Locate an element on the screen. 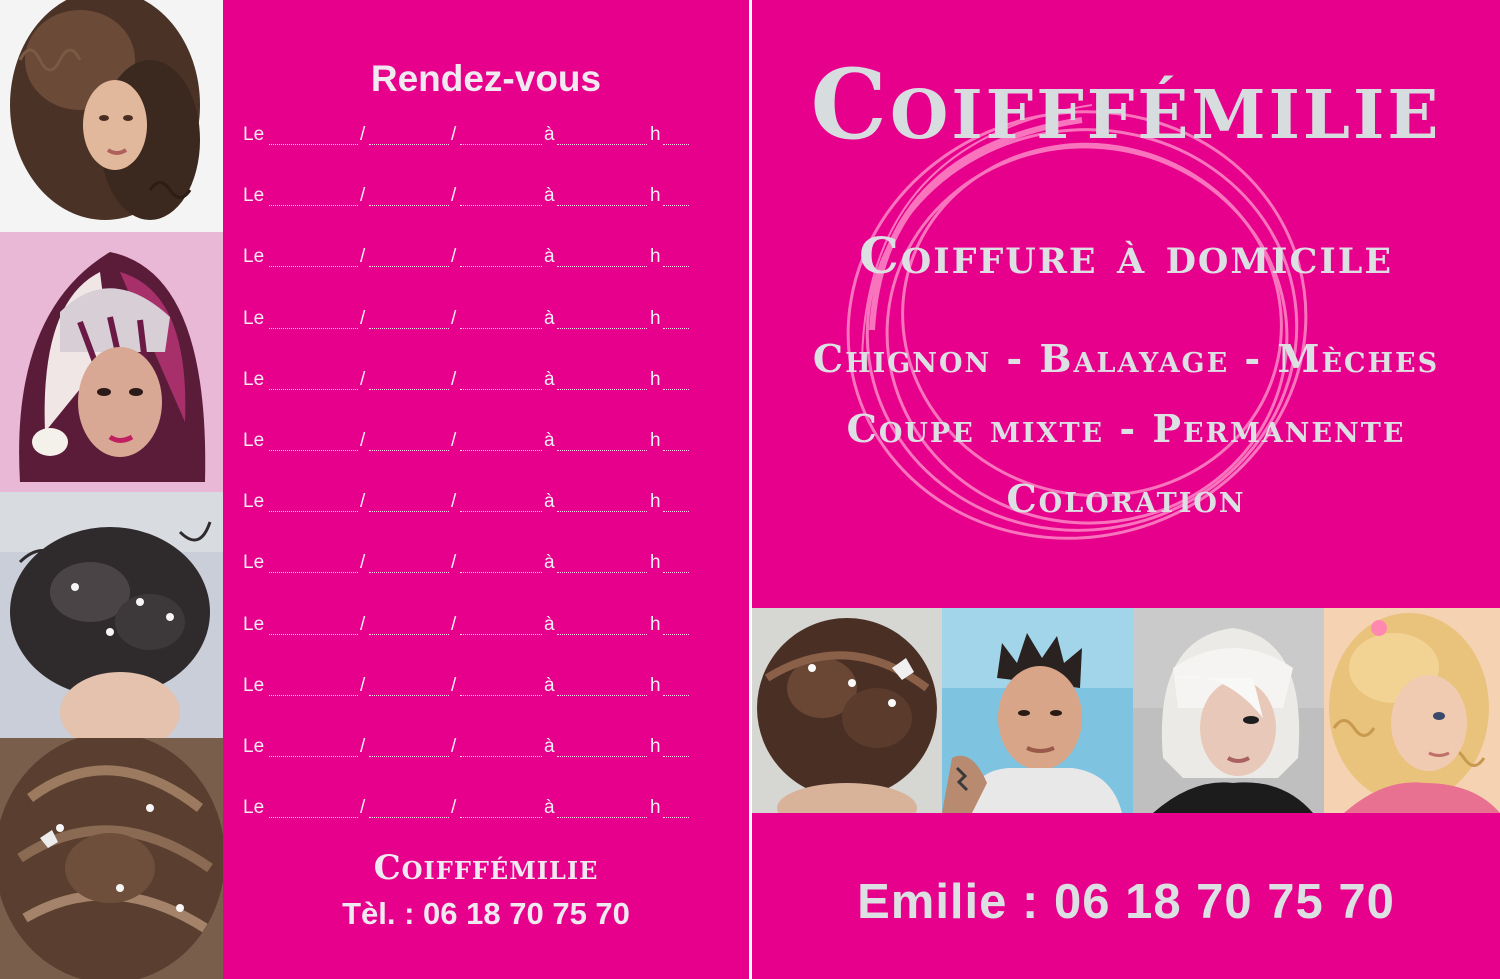  man-spiky-hair-photo is located at coordinates (1037, 710).